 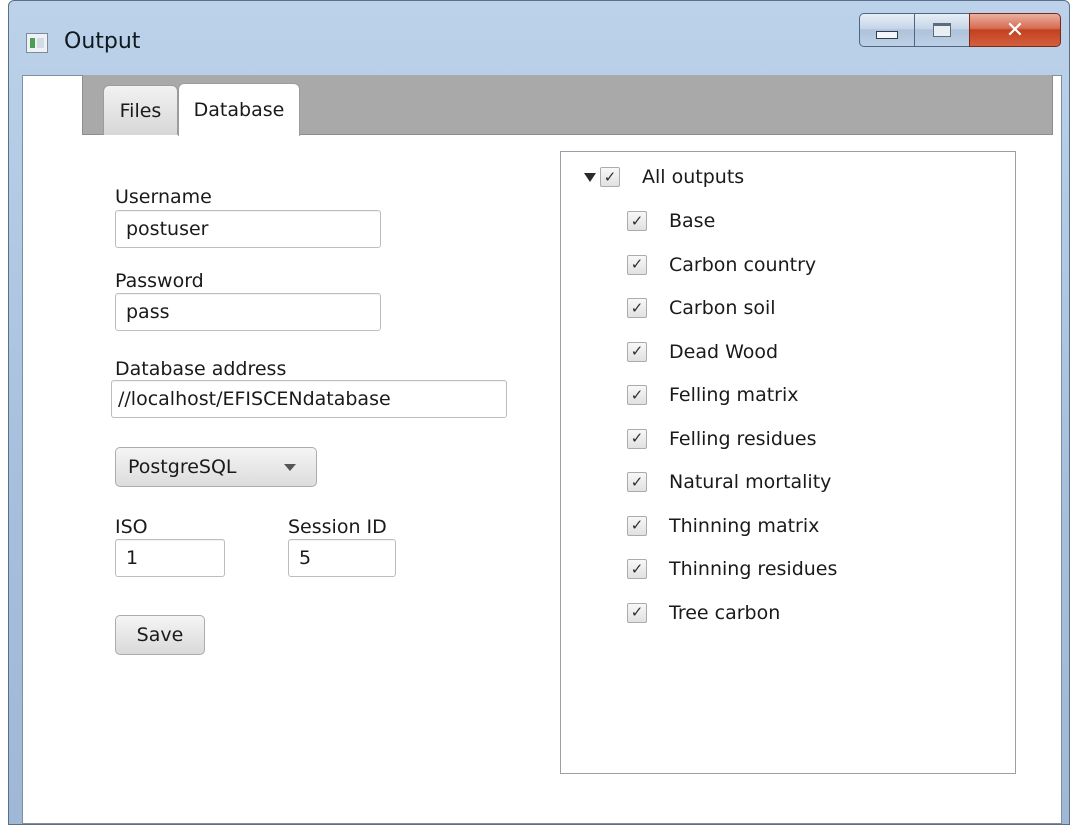 I want to click on tree-item-label: Thinning residues, so click(x=753, y=569).